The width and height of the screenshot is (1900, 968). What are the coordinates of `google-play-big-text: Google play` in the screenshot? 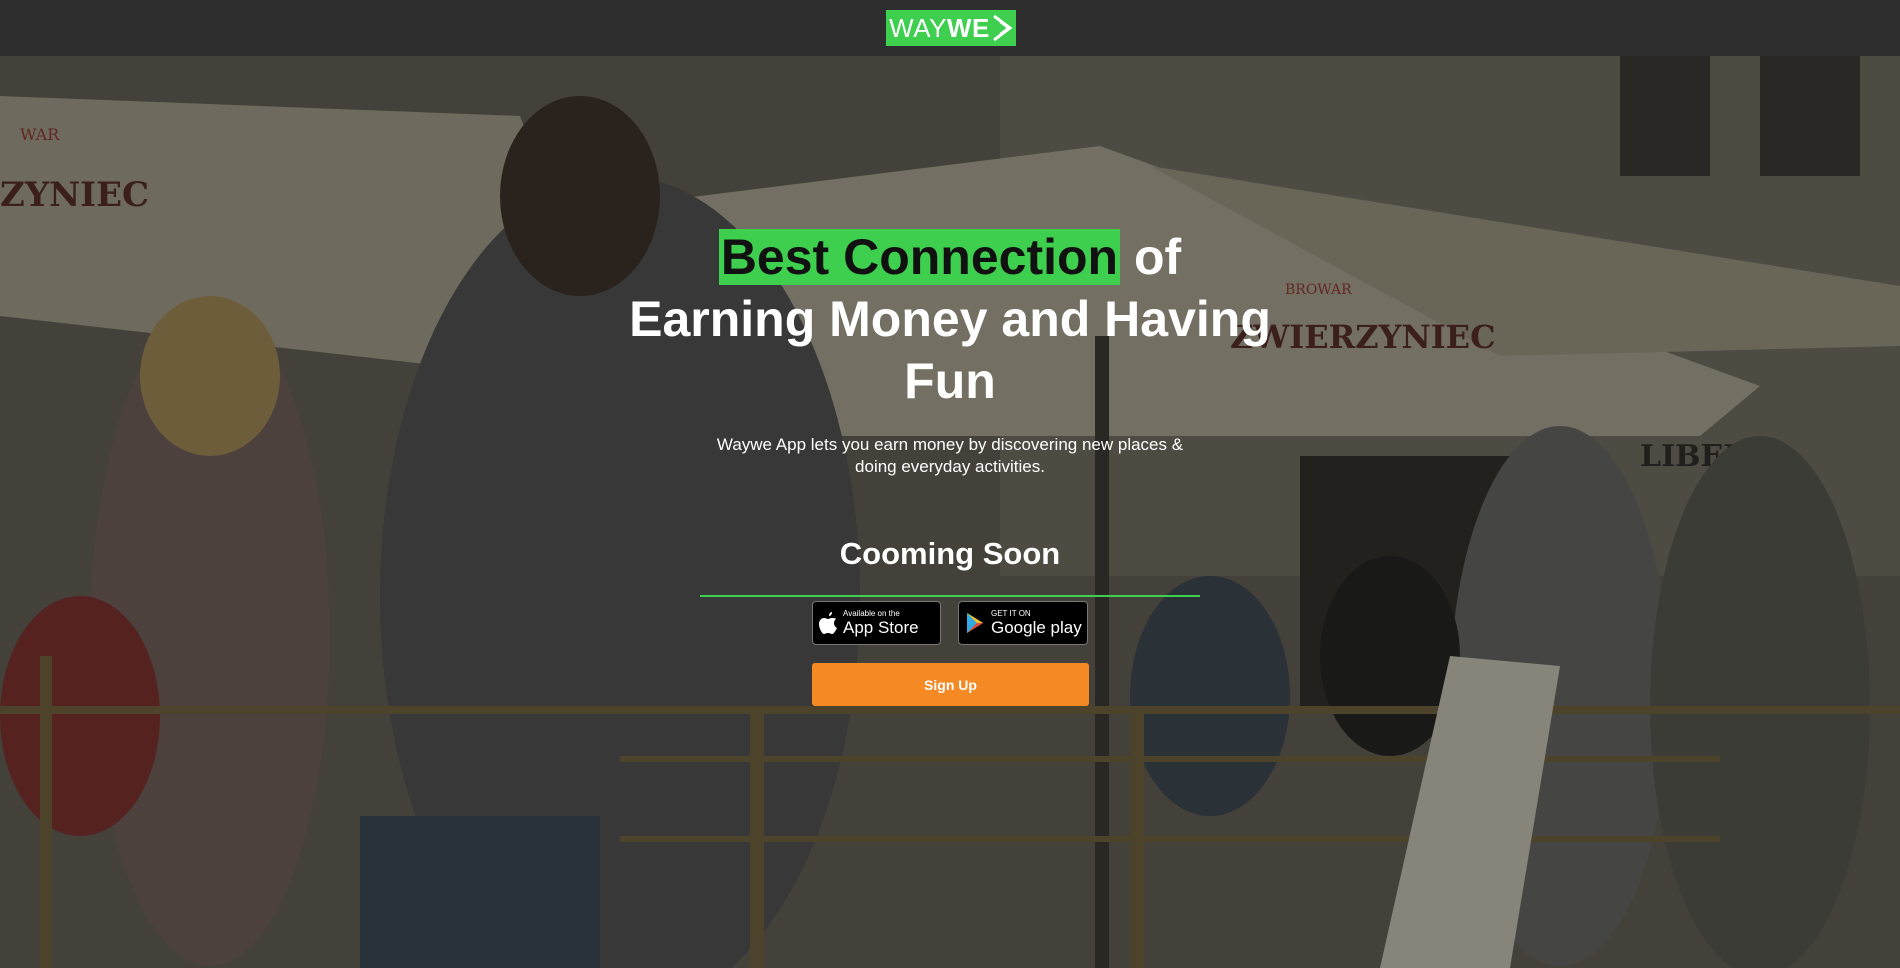 It's located at (1036, 627).